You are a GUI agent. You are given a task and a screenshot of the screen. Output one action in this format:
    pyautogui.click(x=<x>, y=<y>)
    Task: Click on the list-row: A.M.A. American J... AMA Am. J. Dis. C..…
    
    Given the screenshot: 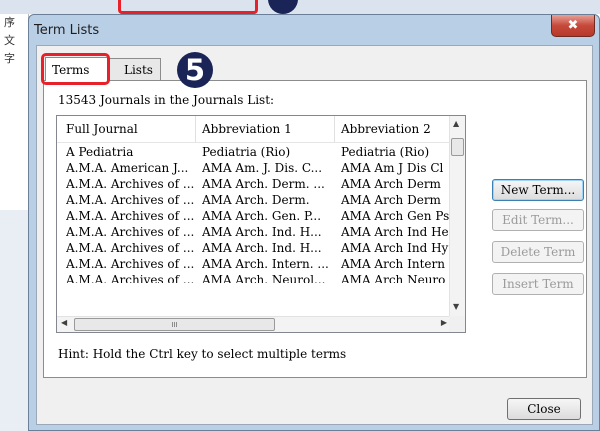 What is the action you would take?
    pyautogui.click(x=254, y=169)
    